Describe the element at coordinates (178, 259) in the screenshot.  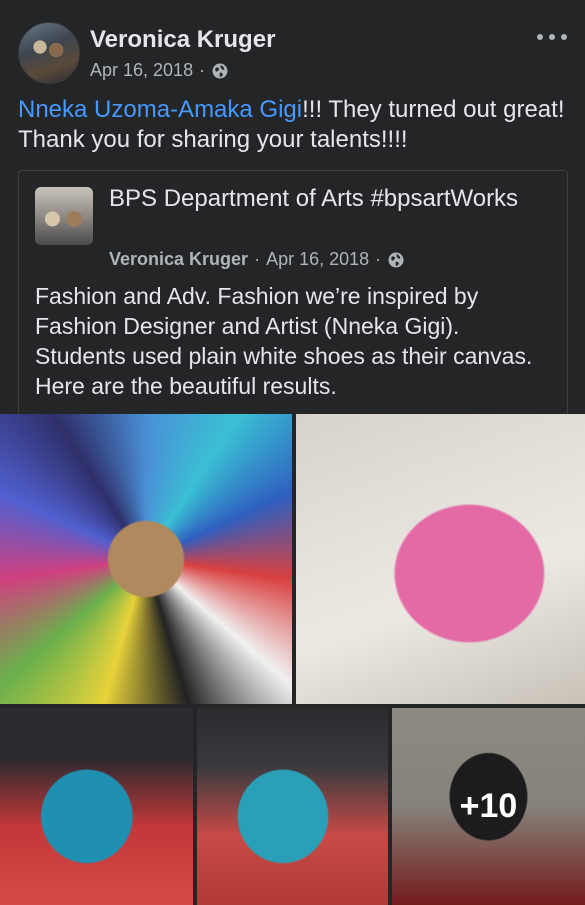
I see `shared-author: Veronica Kruger` at that location.